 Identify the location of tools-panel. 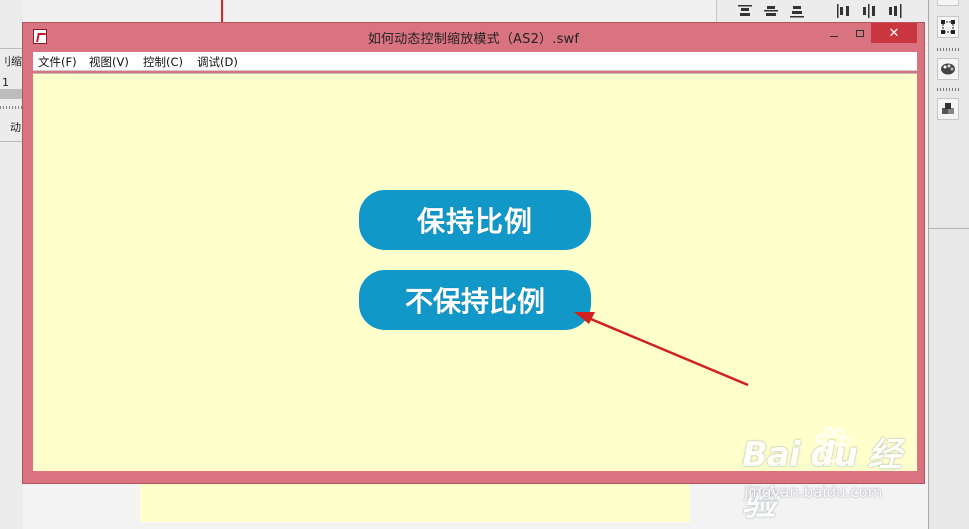
(948, 264).